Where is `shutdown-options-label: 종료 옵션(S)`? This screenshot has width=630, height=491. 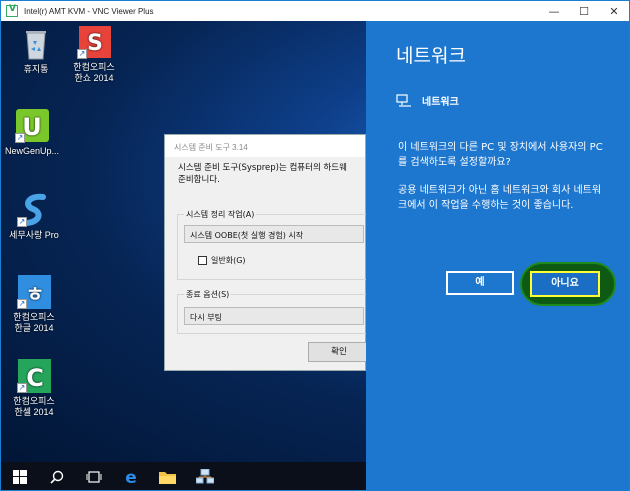
shutdown-options-label: 종료 옵션(S) is located at coordinates (208, 294).